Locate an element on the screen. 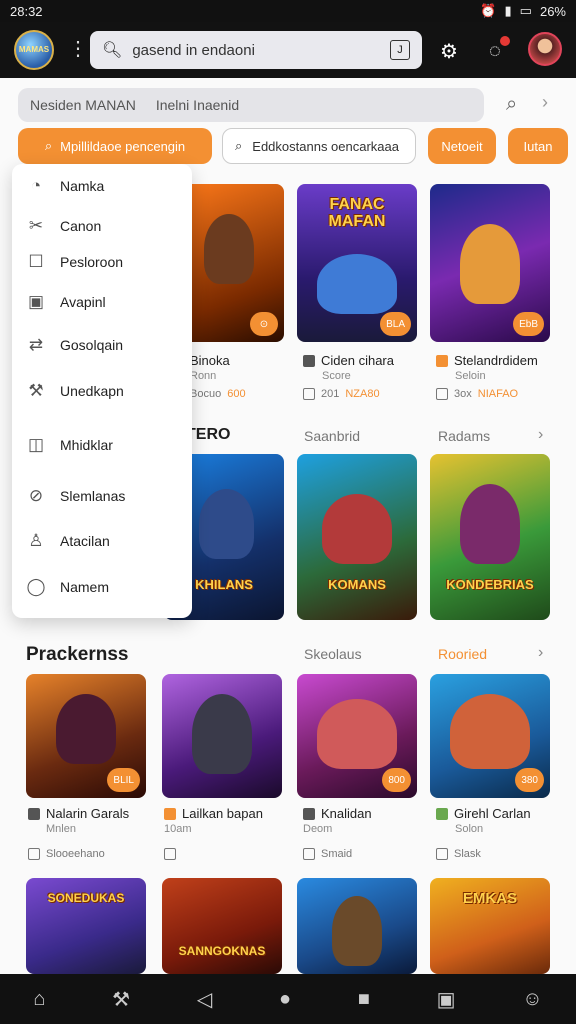 The image size is (576, 1024). section-link: Saanbrid is located at coordinates (332, 436).